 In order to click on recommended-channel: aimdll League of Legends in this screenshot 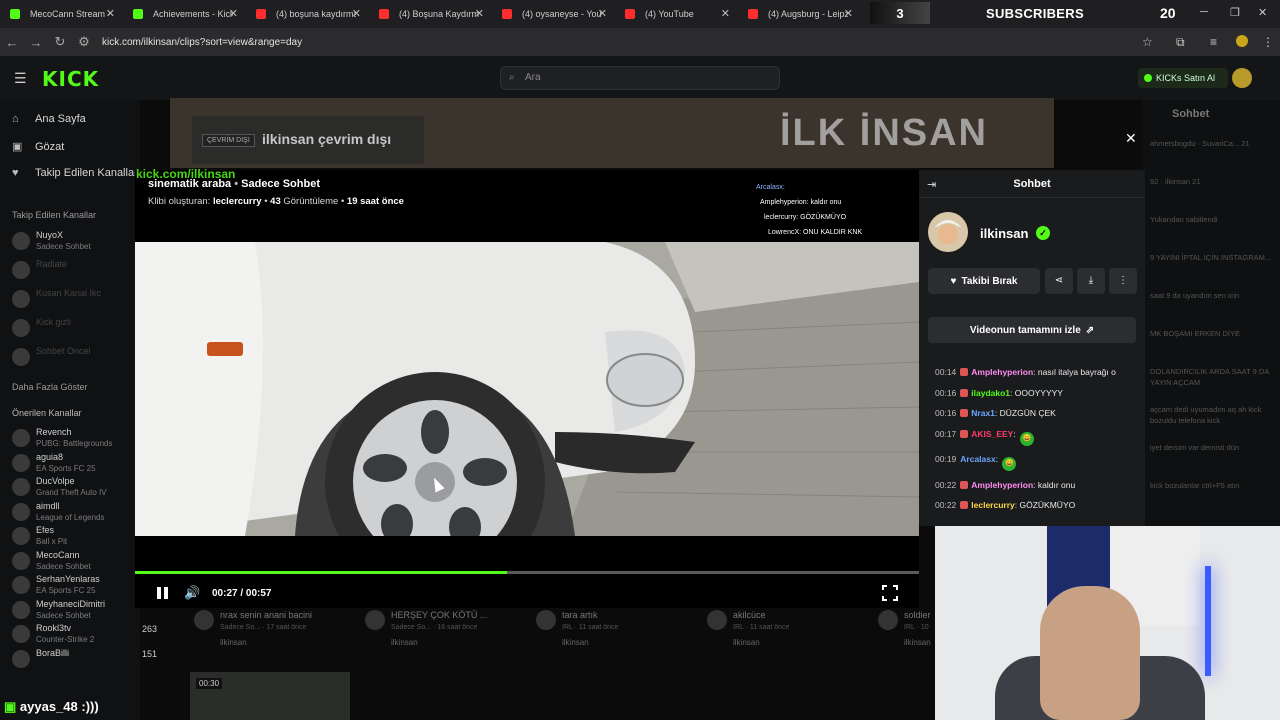, I will do `click(76, 514)`.